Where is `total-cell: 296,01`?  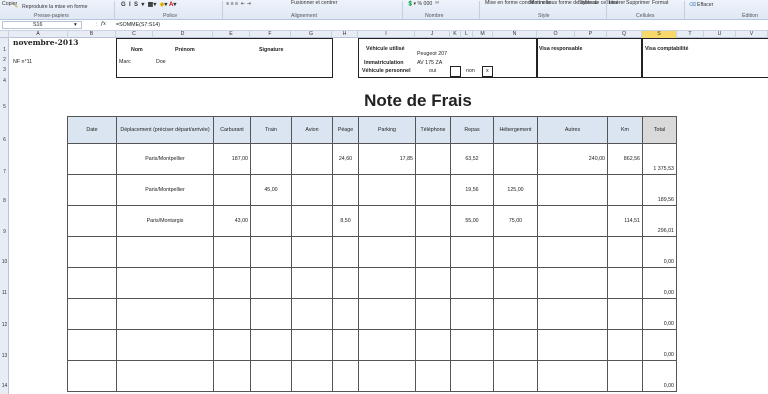 total-cell: 296,01 is located at coordinates (659, 221).